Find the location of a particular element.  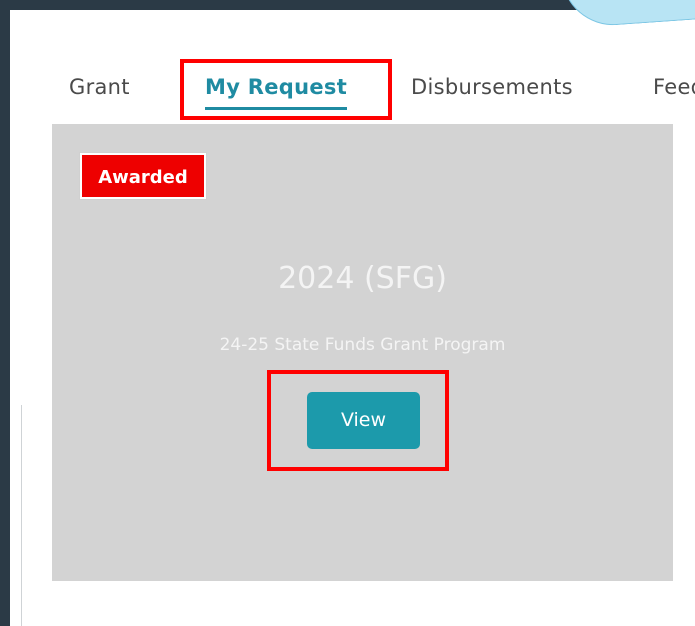

tab-feedback: Feedback is located at coordinates (674, 92).